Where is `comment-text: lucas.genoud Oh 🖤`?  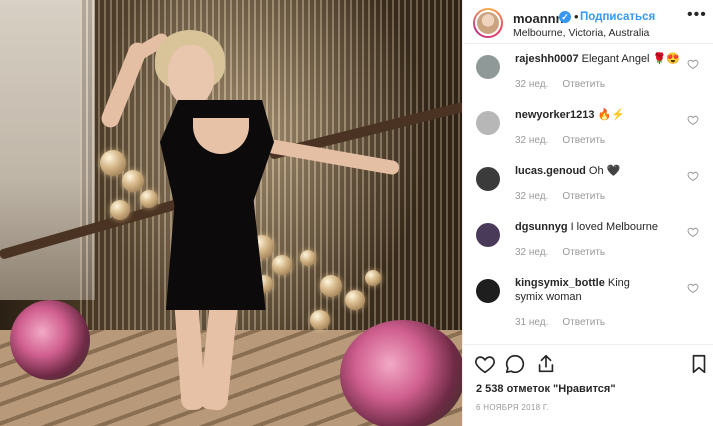 comment-text: lucas.genoud Oh 🖤 is located at coordinates (599, 171).